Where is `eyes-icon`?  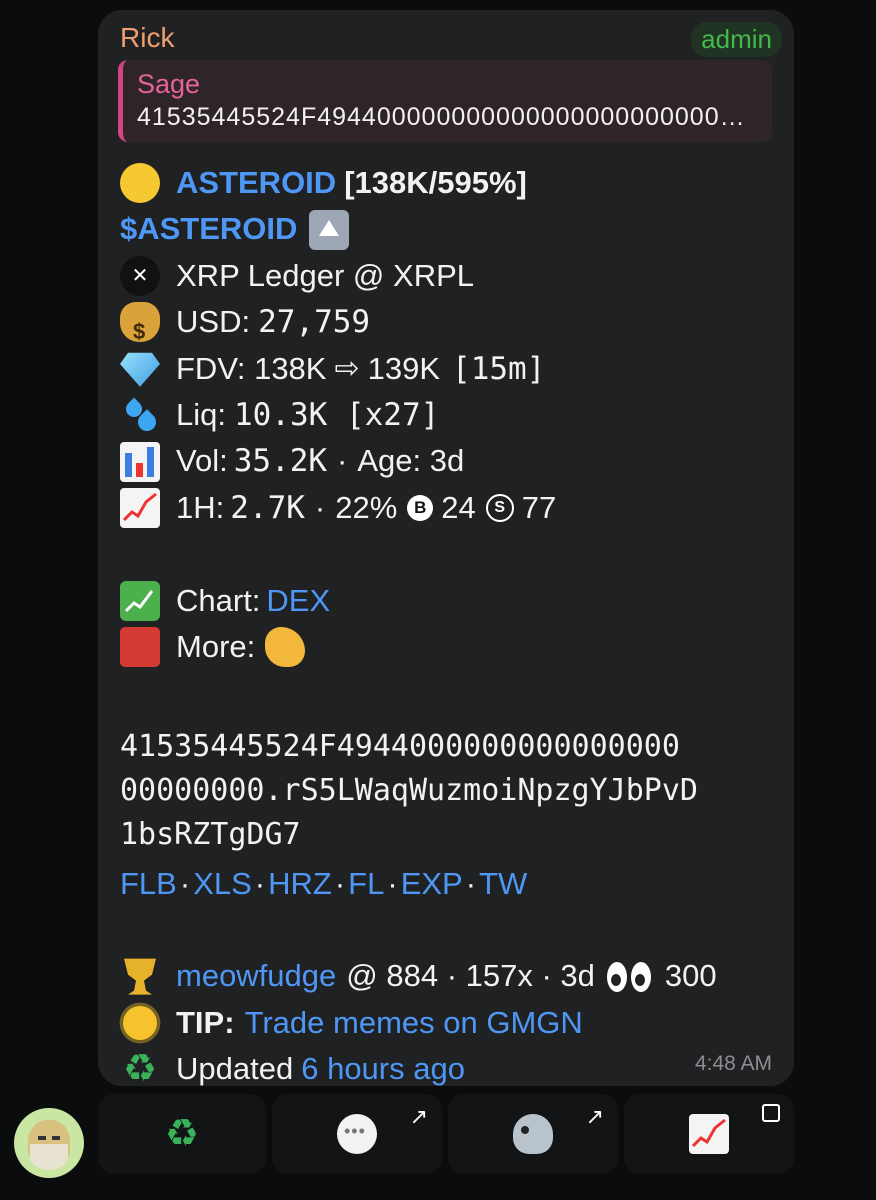 eyes-icon is located at coordinates (629, 977).